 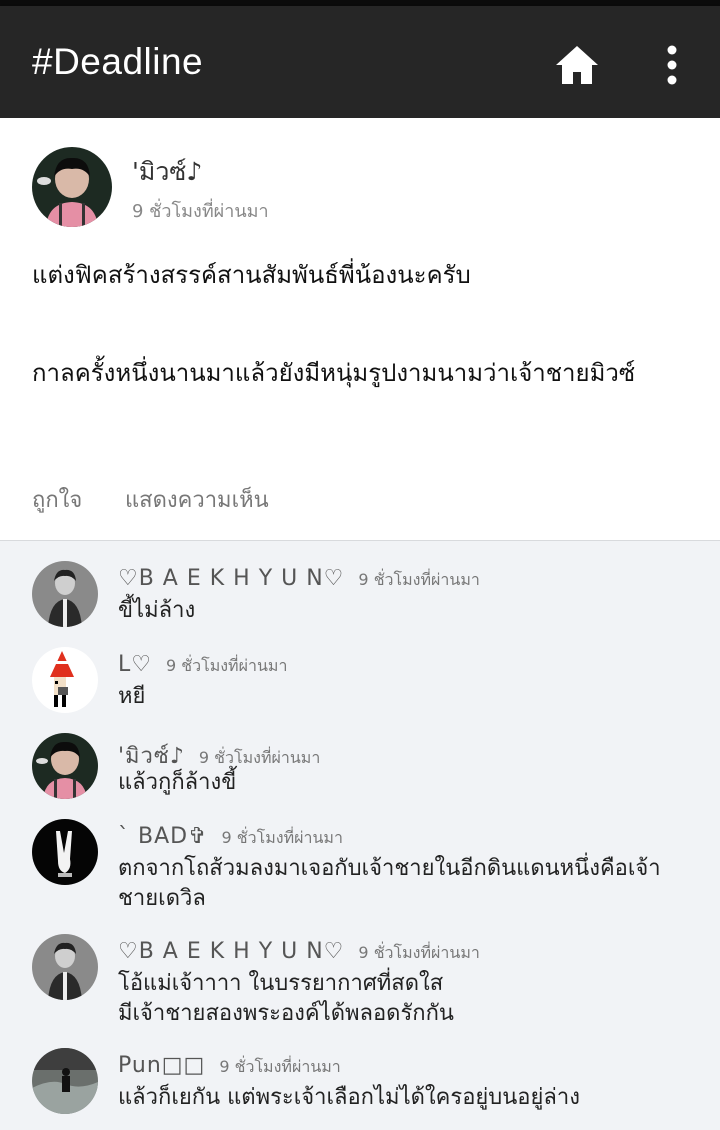 What do you see at coordinates (135, 664) in the screenshot?
I see `comment-author: L♡` at bounding box center [135, 664].